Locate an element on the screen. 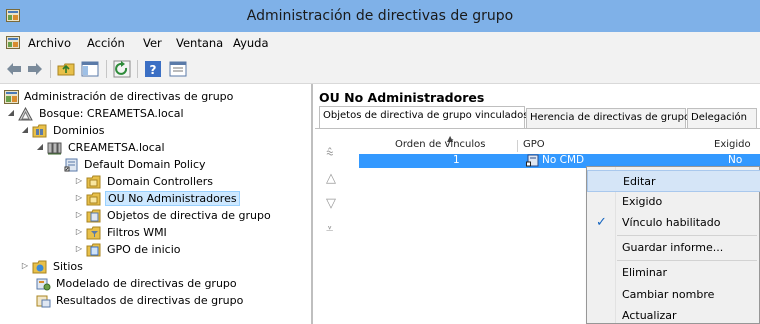  tree-label: Modelado de directivas de grupo is located at coordinates (146, 283).